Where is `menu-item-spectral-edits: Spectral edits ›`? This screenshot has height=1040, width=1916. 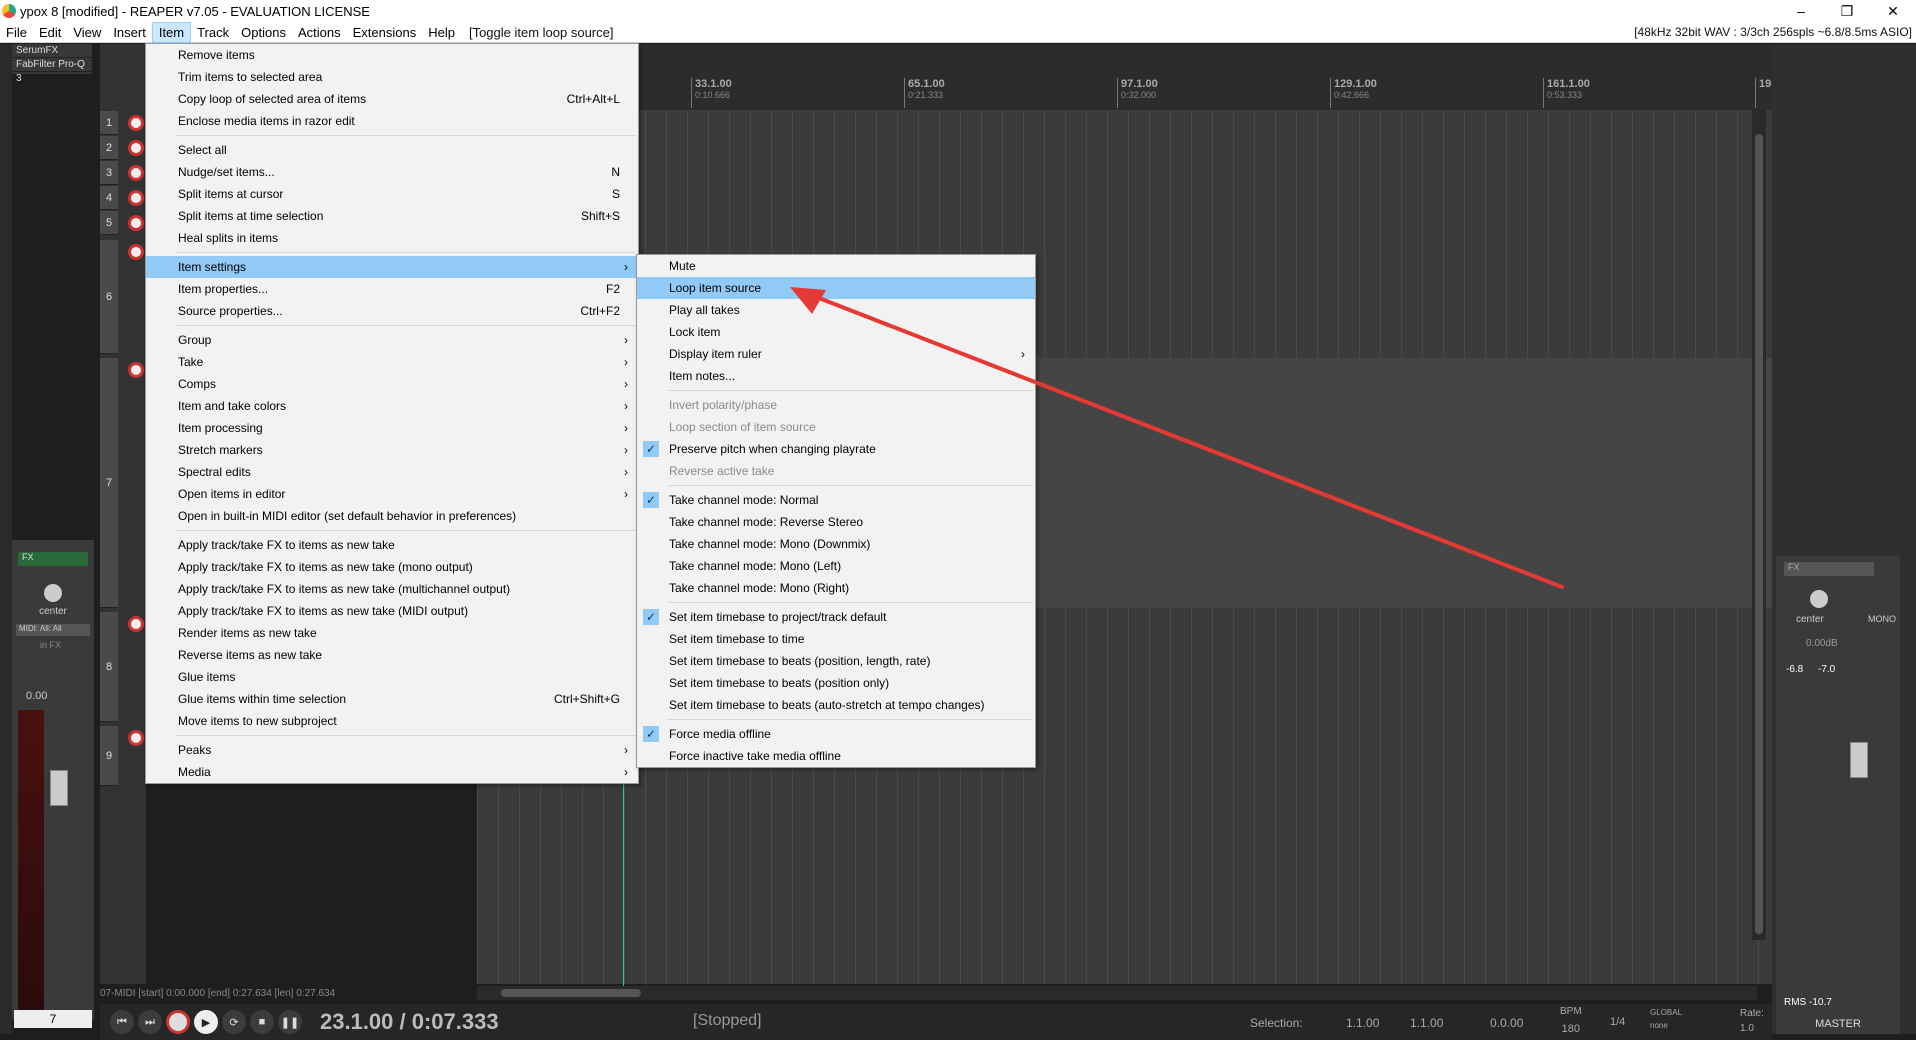
menu-item-spectral-edits: Spectral edits › is located at coordinates (392, 472).